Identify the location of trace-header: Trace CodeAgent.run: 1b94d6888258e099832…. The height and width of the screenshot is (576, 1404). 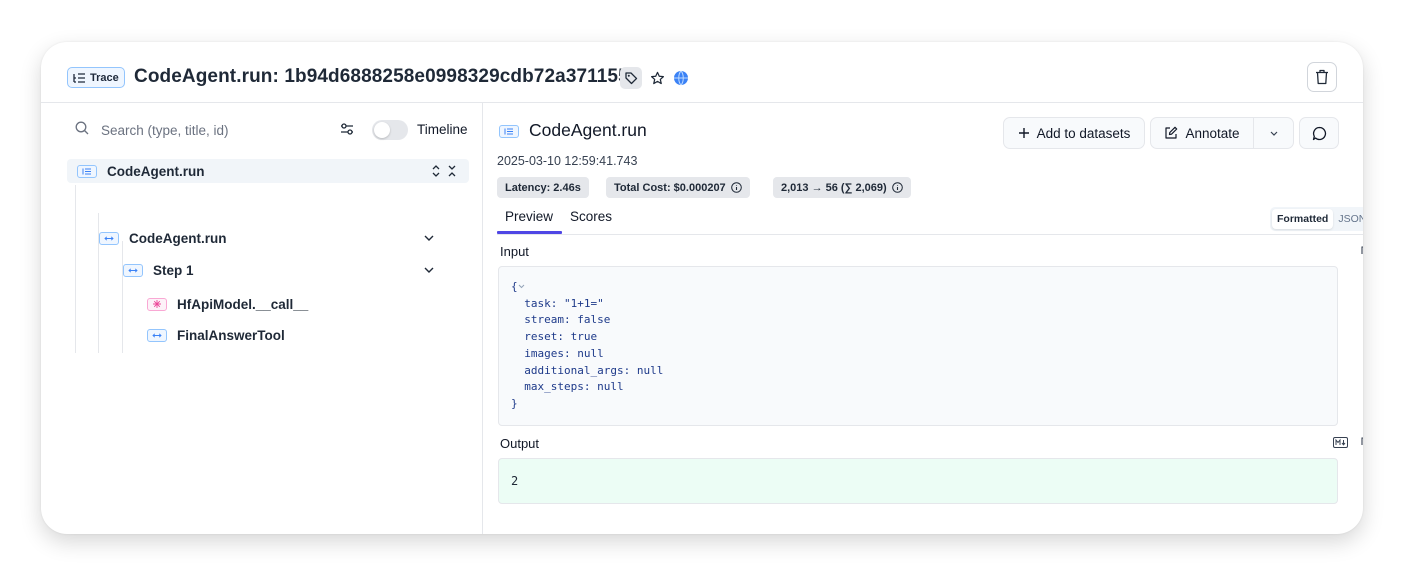
(702, 72).